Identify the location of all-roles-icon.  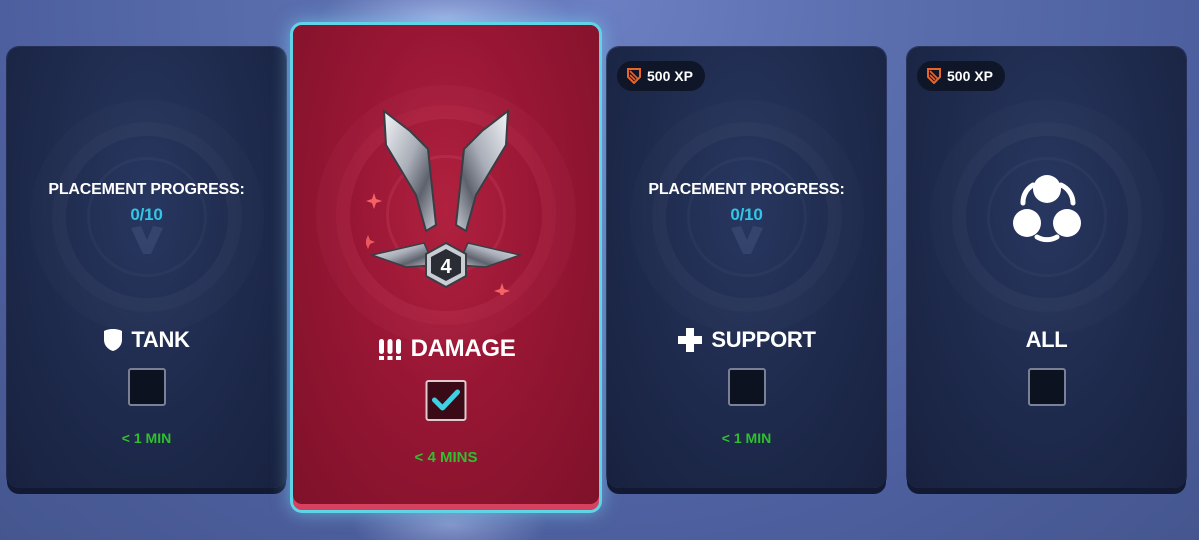
(1046, 209).